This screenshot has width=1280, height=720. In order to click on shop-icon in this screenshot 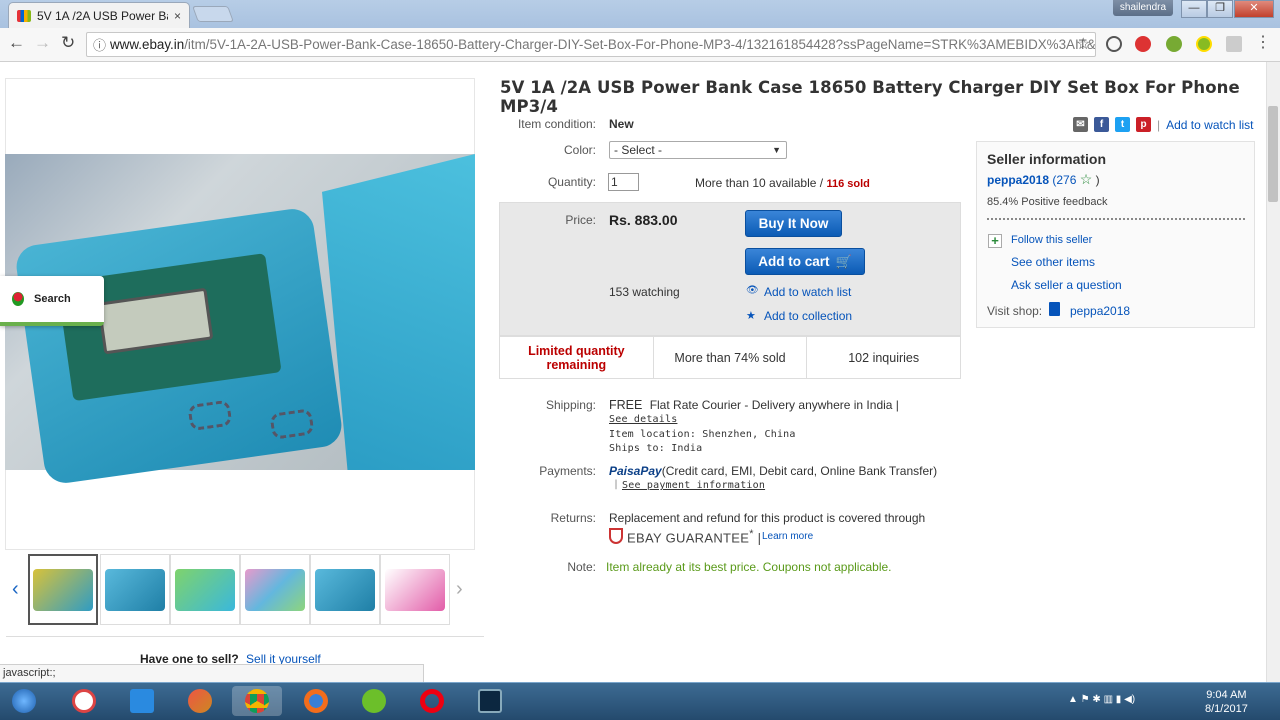, I will do `click(1054, 309)`.